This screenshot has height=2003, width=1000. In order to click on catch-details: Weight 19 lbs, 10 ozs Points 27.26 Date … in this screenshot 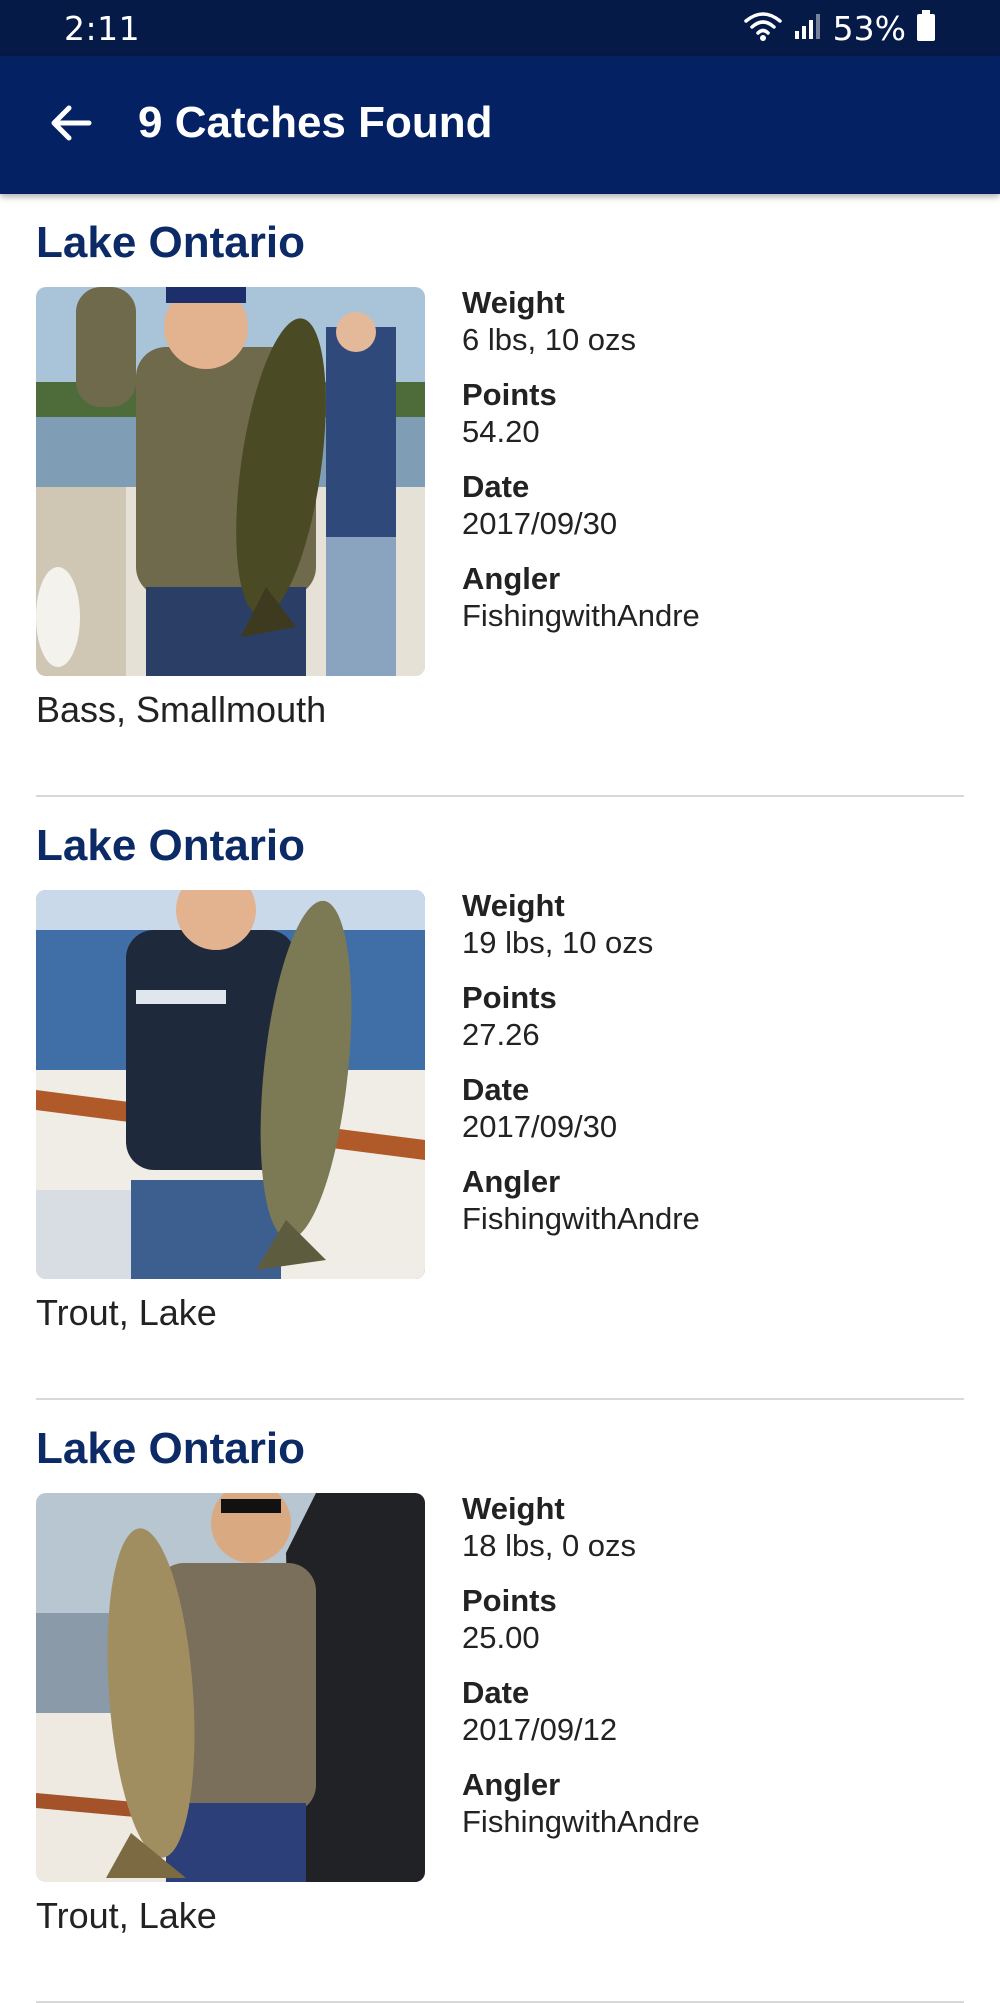, I will do `click(581, 1071)`.